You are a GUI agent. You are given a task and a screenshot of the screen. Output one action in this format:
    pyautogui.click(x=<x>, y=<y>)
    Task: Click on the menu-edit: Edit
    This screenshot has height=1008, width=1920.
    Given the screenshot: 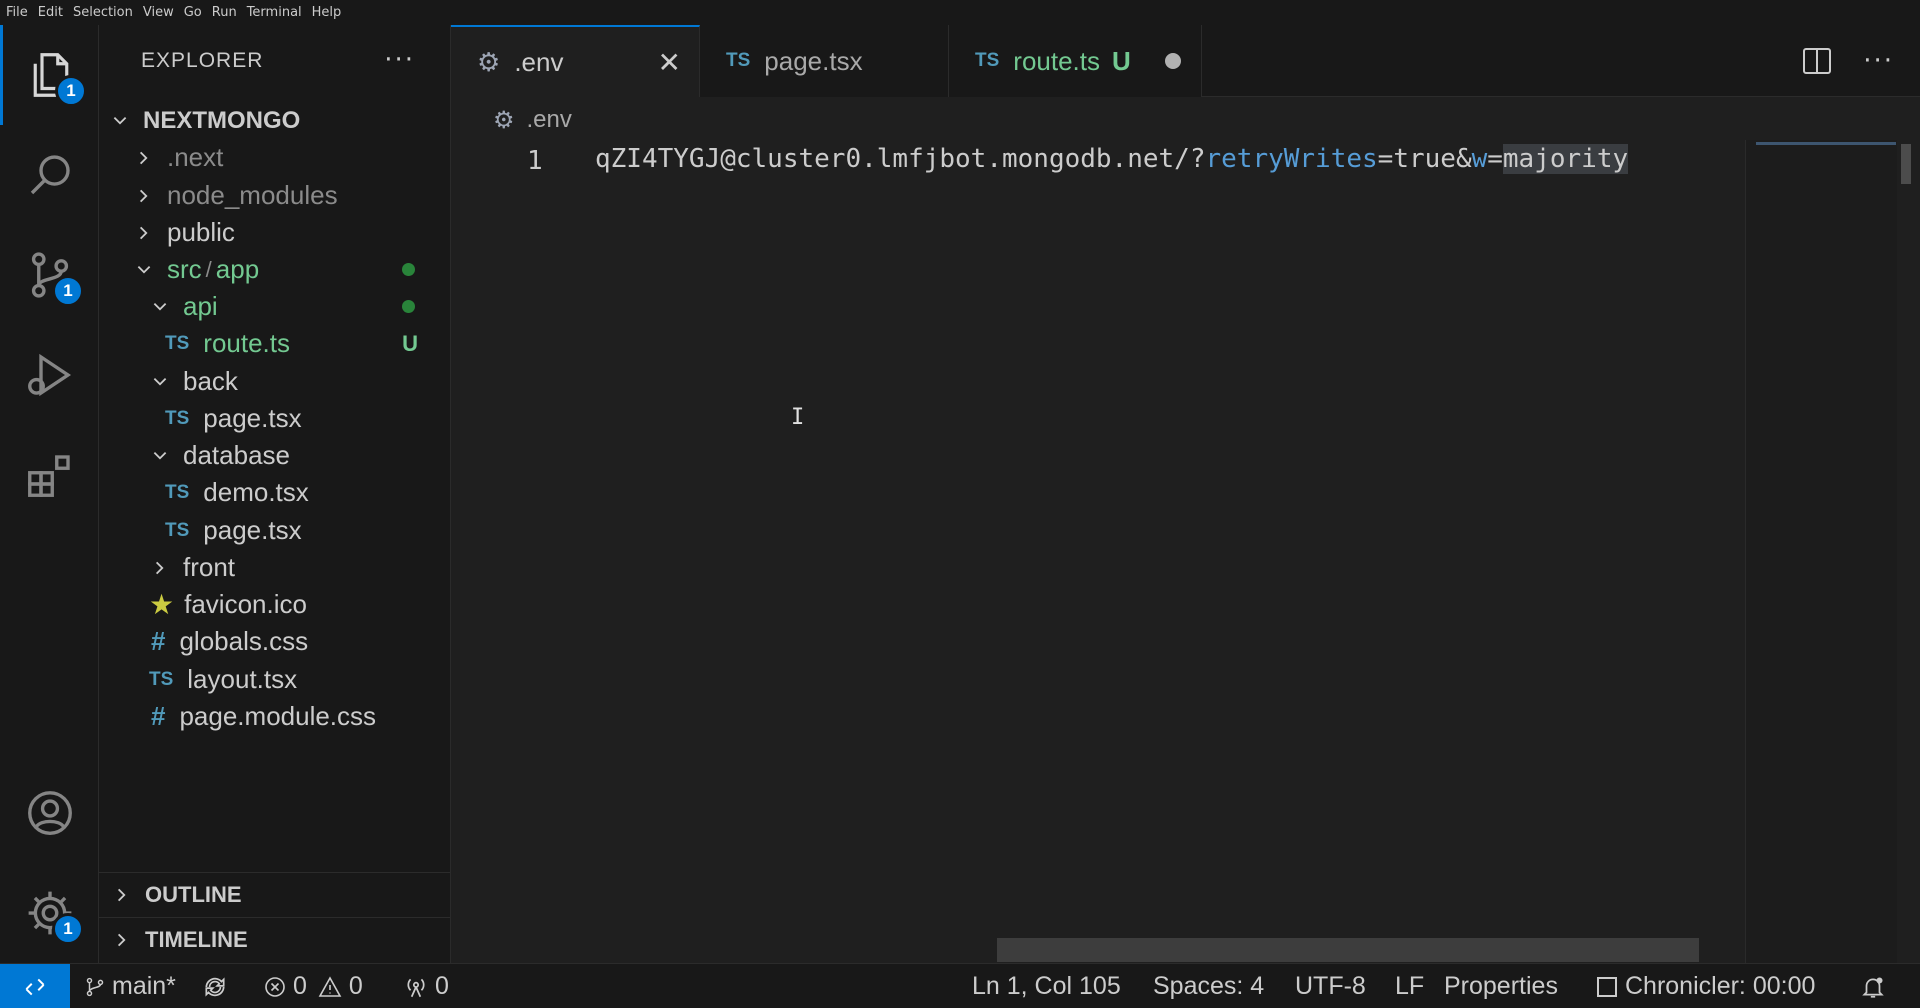 What is the action you would take?
    pyautogui.click(x=50, y=12)
    